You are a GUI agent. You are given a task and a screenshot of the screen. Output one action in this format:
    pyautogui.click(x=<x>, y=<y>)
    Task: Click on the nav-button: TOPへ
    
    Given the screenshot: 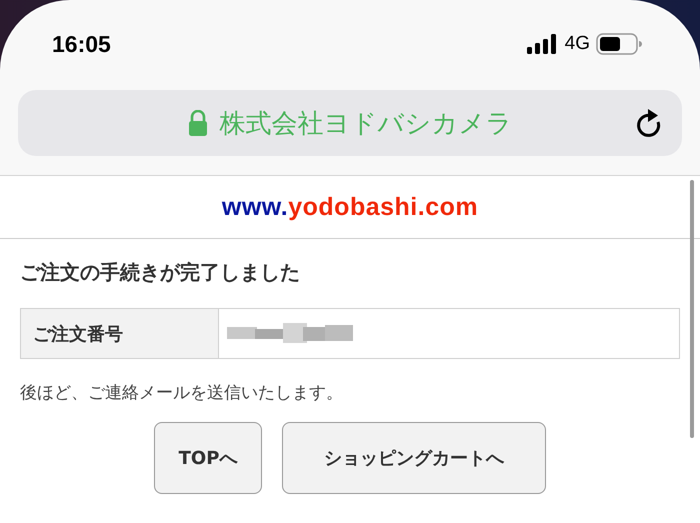 What is the action you would take?
    pyautogui.click(x=208, y=458)
    